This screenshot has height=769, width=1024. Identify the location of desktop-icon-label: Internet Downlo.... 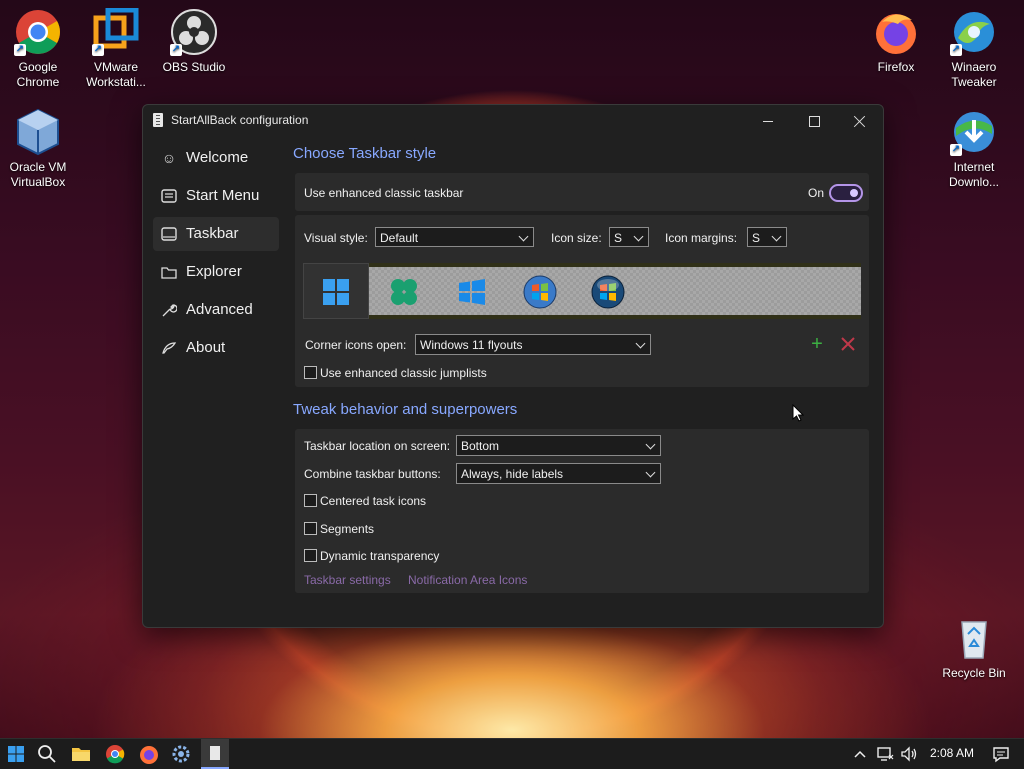
(974, 174).